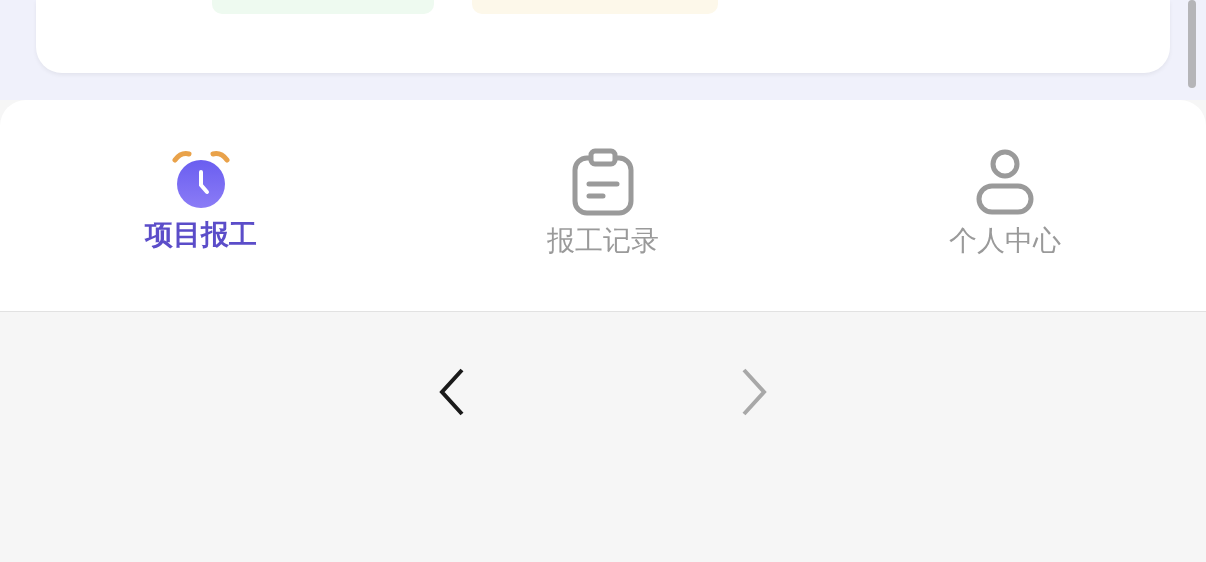  I want to click on tab: 报工记录, so click(603, 205).